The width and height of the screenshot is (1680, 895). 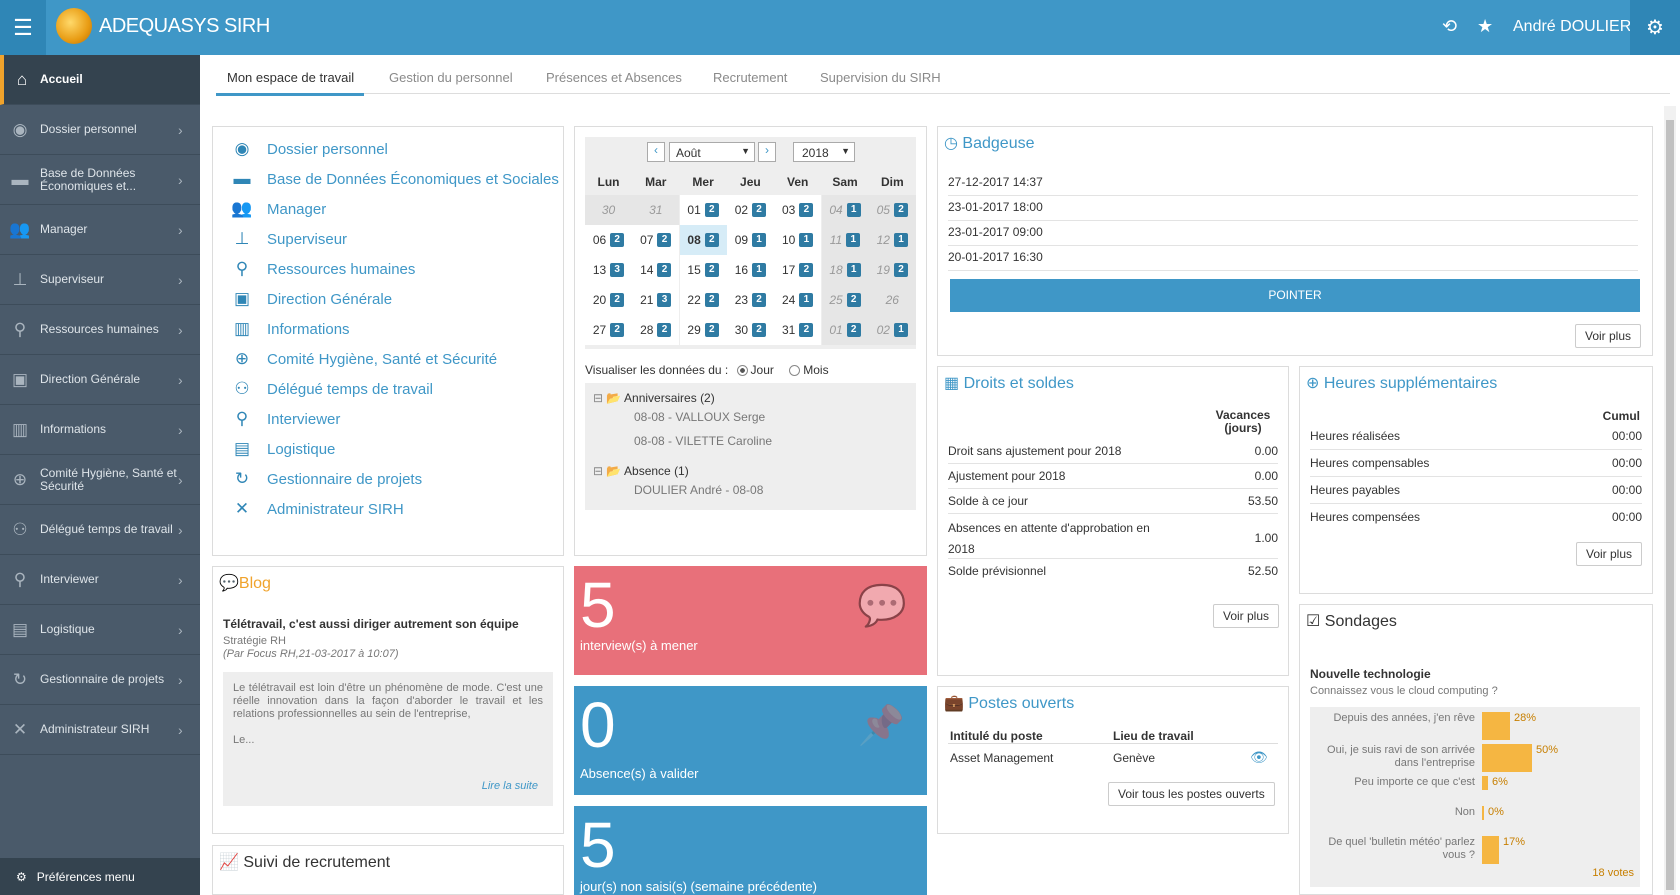 I want to click on menu-toggle-icon: ☰, so click(x=23, y=27).